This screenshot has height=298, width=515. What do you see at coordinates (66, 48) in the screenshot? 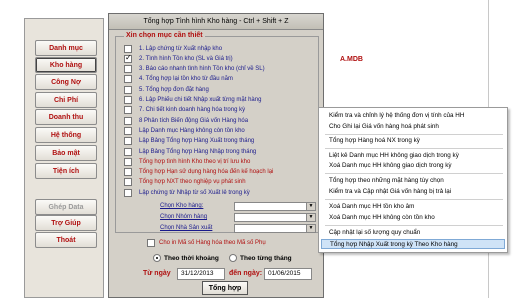
I see `nav-button-danh-muc: Danh mục` at bounding box center [66, 48].